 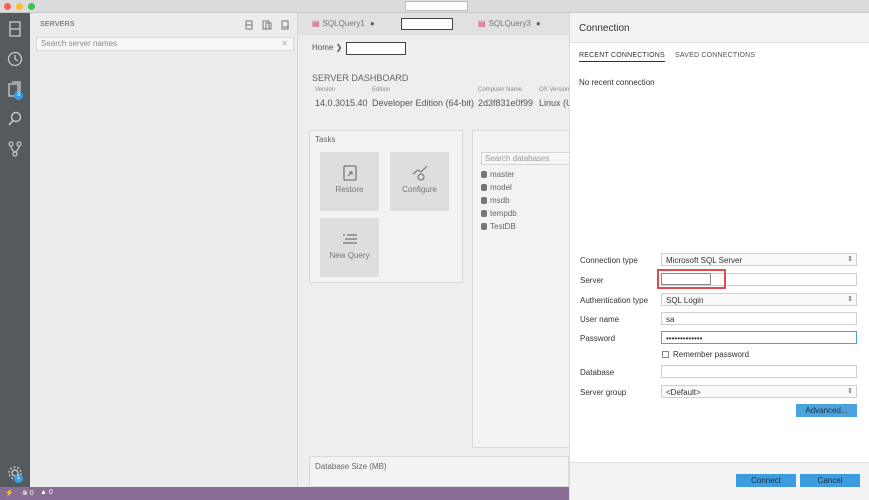 I want to click on server-highlight-box, so click(x=691, y=279).